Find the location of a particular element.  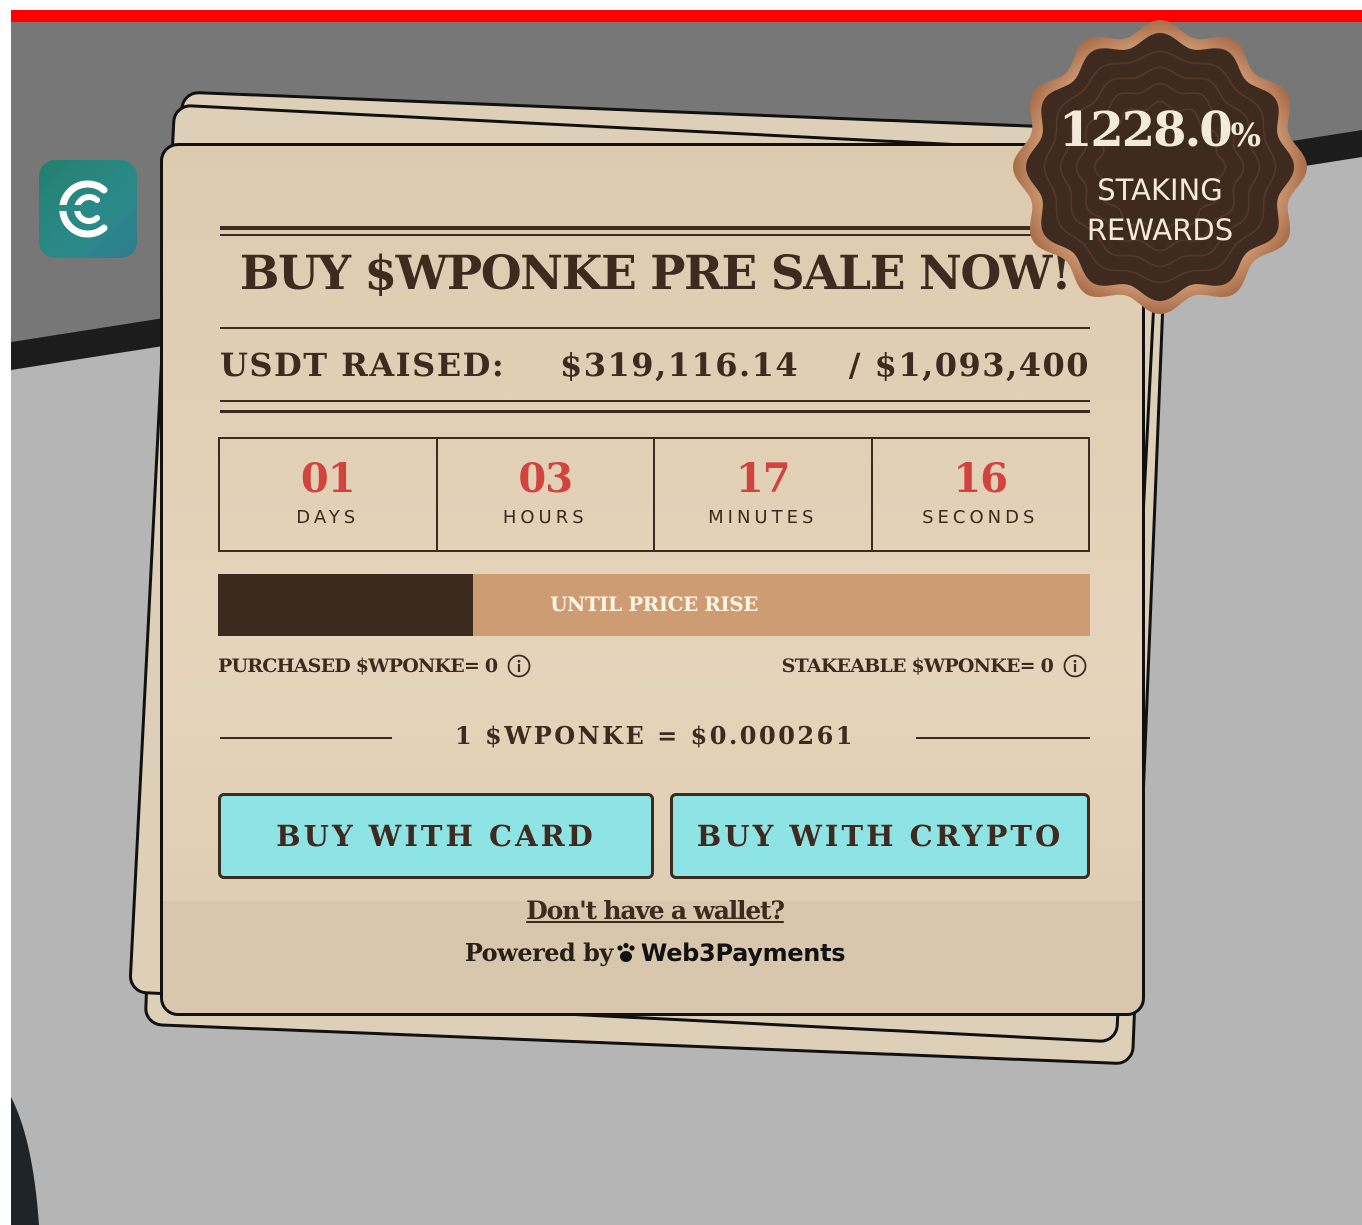

countdown-seconds: 16 SECONDS is located at coordinates (979, 494).